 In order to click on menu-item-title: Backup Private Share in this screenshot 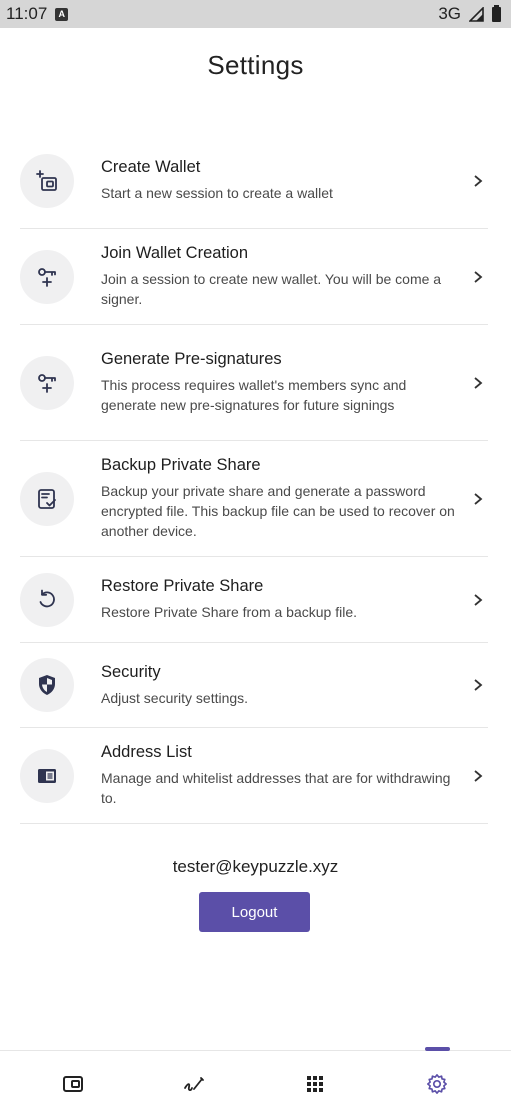, I will do `click(181, 465)`.